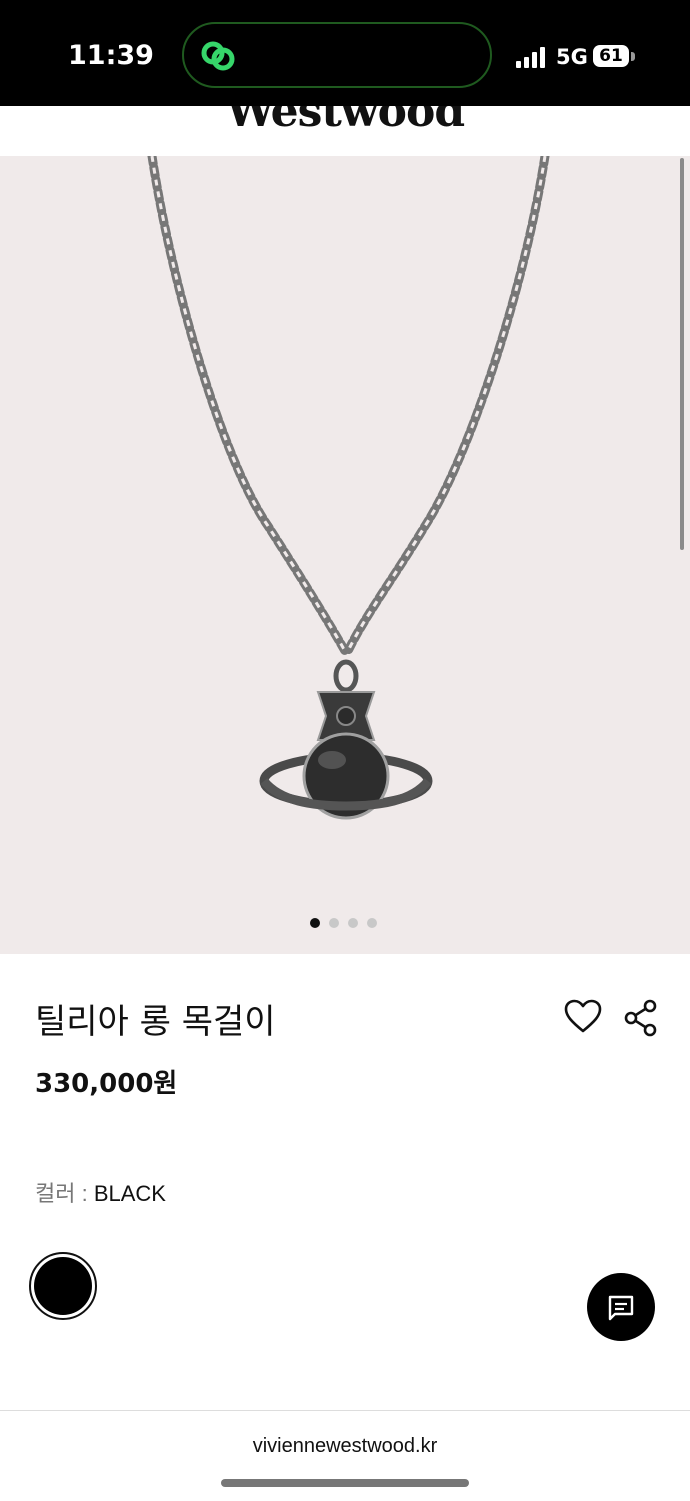 This screenshot has height=1501, width=690. Describe the element at coordinates (633, 56) in the screenshot. I see `battery-cap` at that location.